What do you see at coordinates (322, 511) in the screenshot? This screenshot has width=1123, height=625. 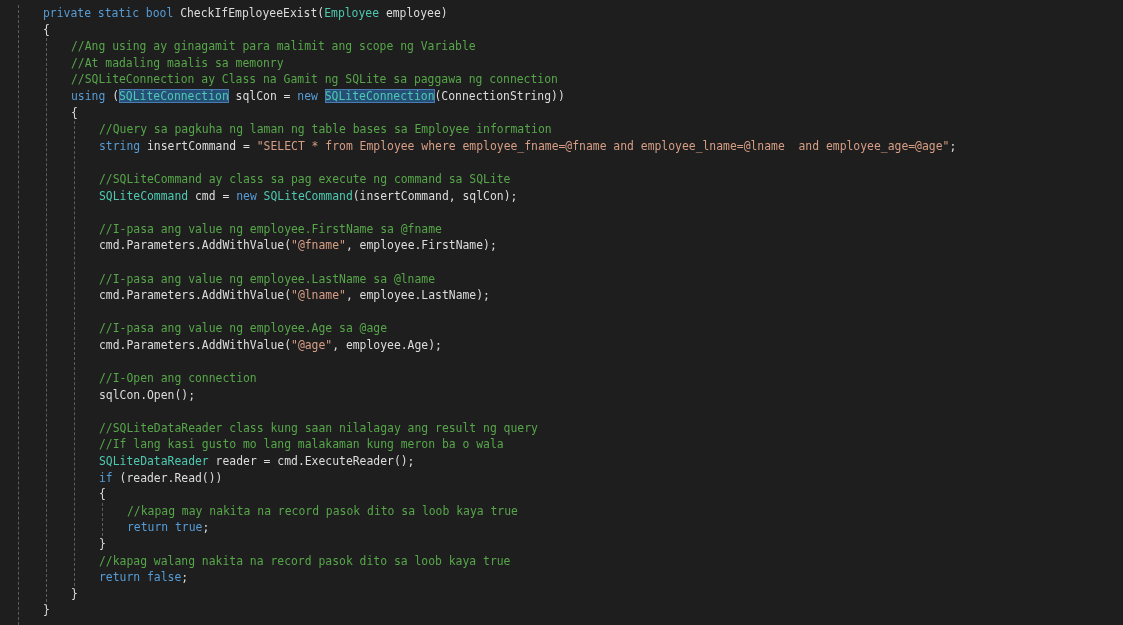 I see `code-comment: //kapag may nakita na record pasok dito sa loob kaya true` at bounding box center [322, 511].